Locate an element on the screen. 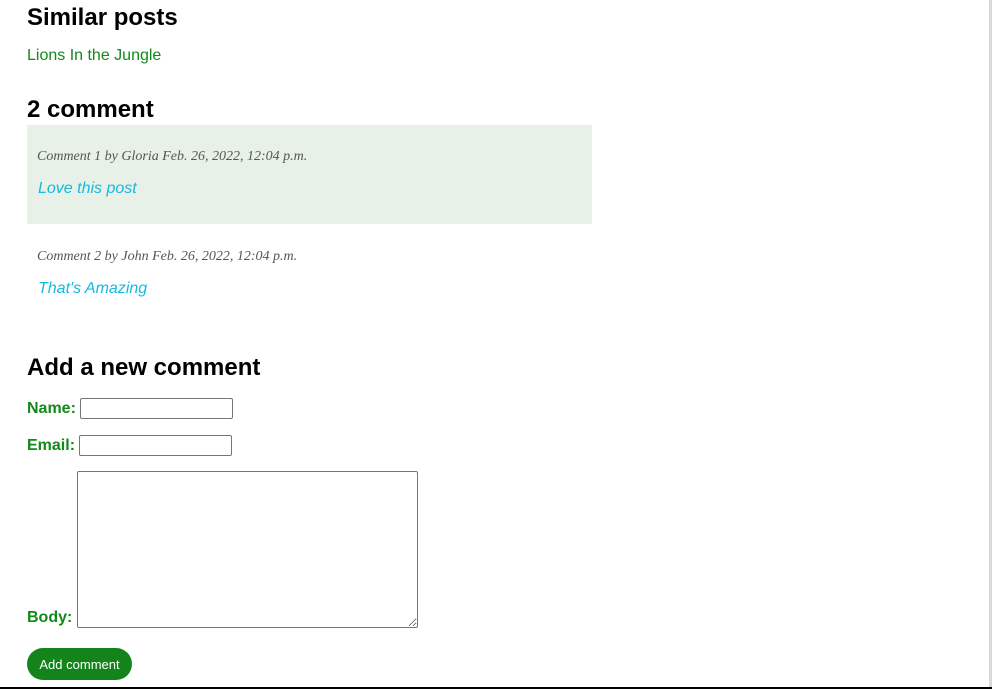 The height and width of the screenshot is (689, 992). similar-post-link: Lions In the Jungle is located at coordinates (94, 56).